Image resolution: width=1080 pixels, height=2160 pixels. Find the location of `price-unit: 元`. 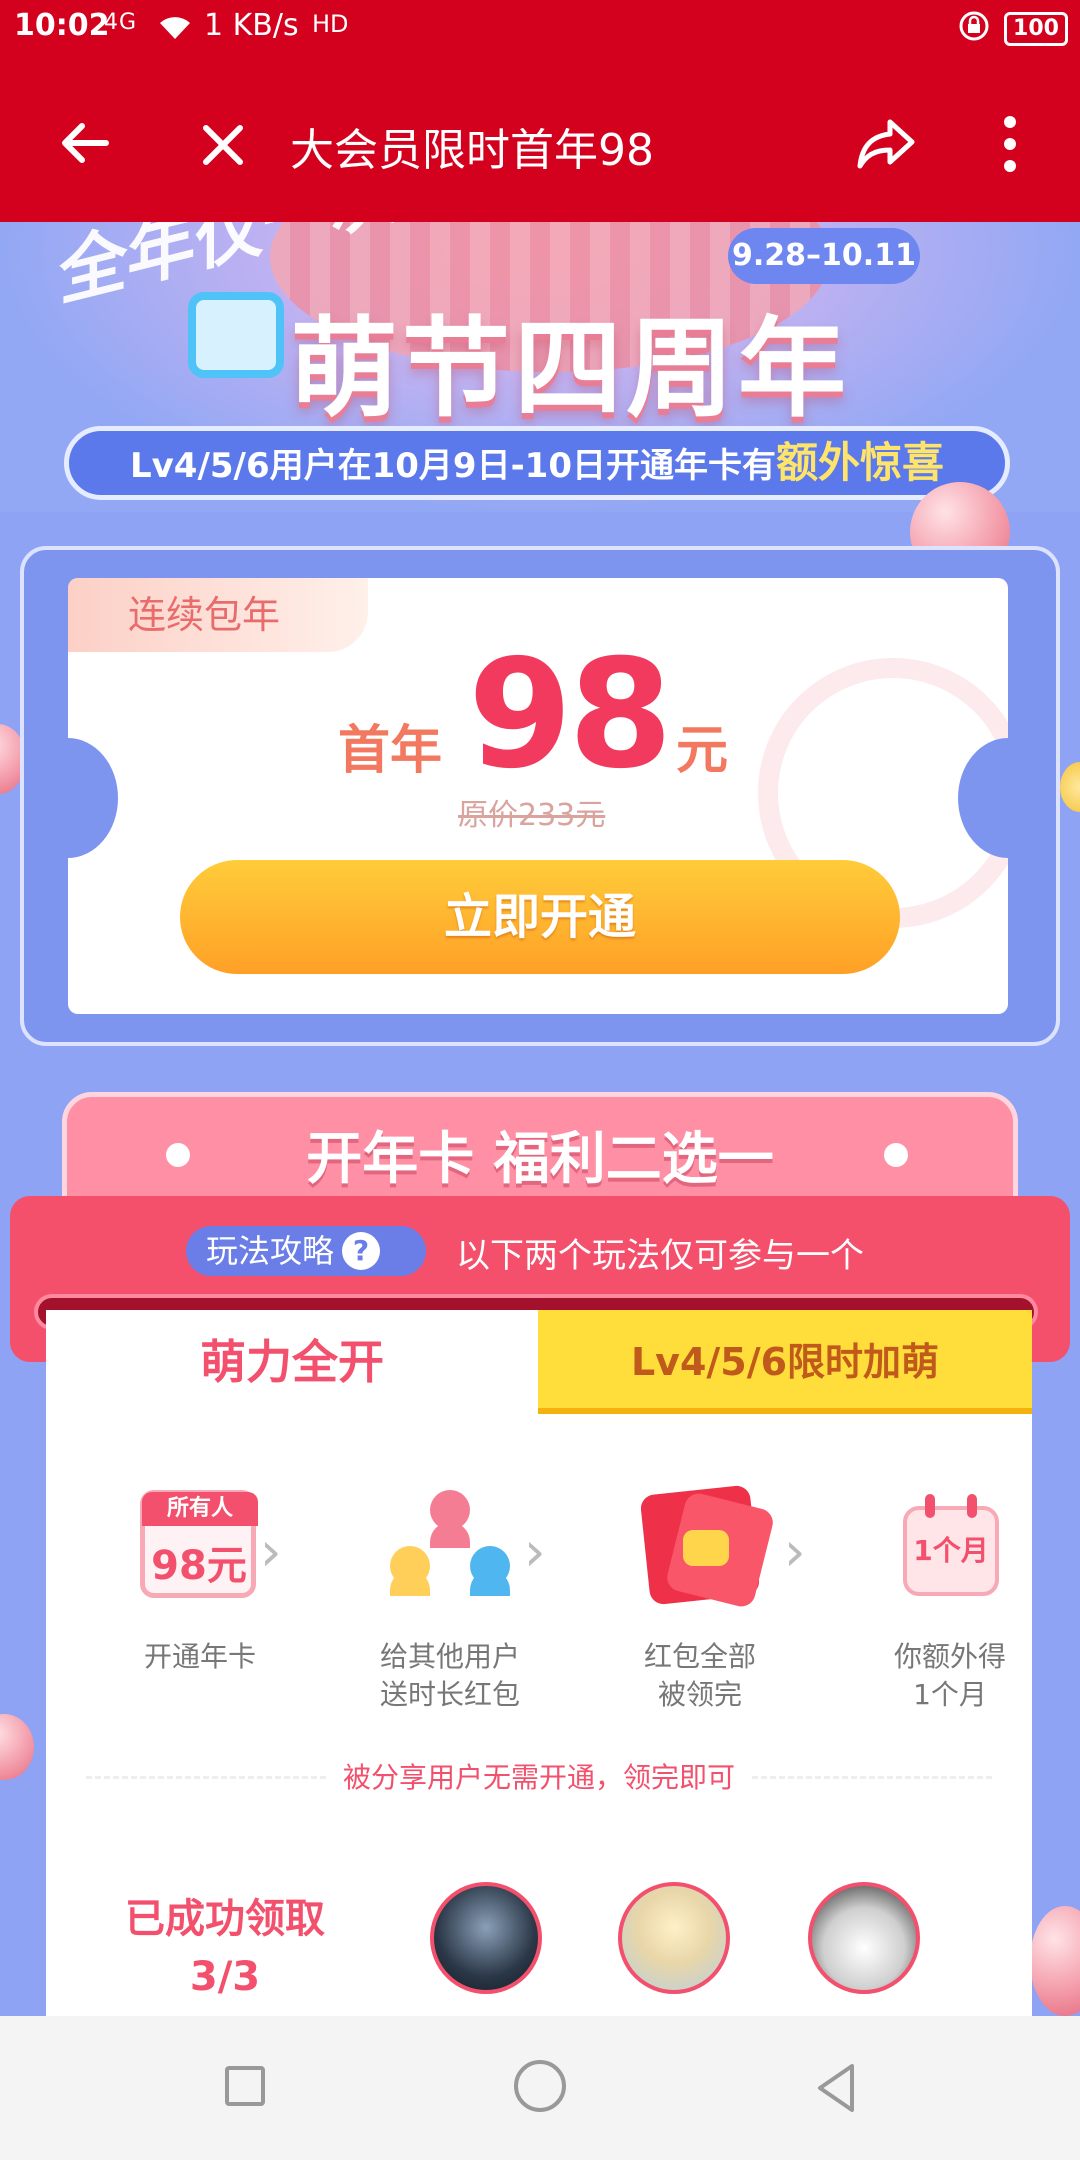

price-unit: 元 is located at coordinates (702, 751).